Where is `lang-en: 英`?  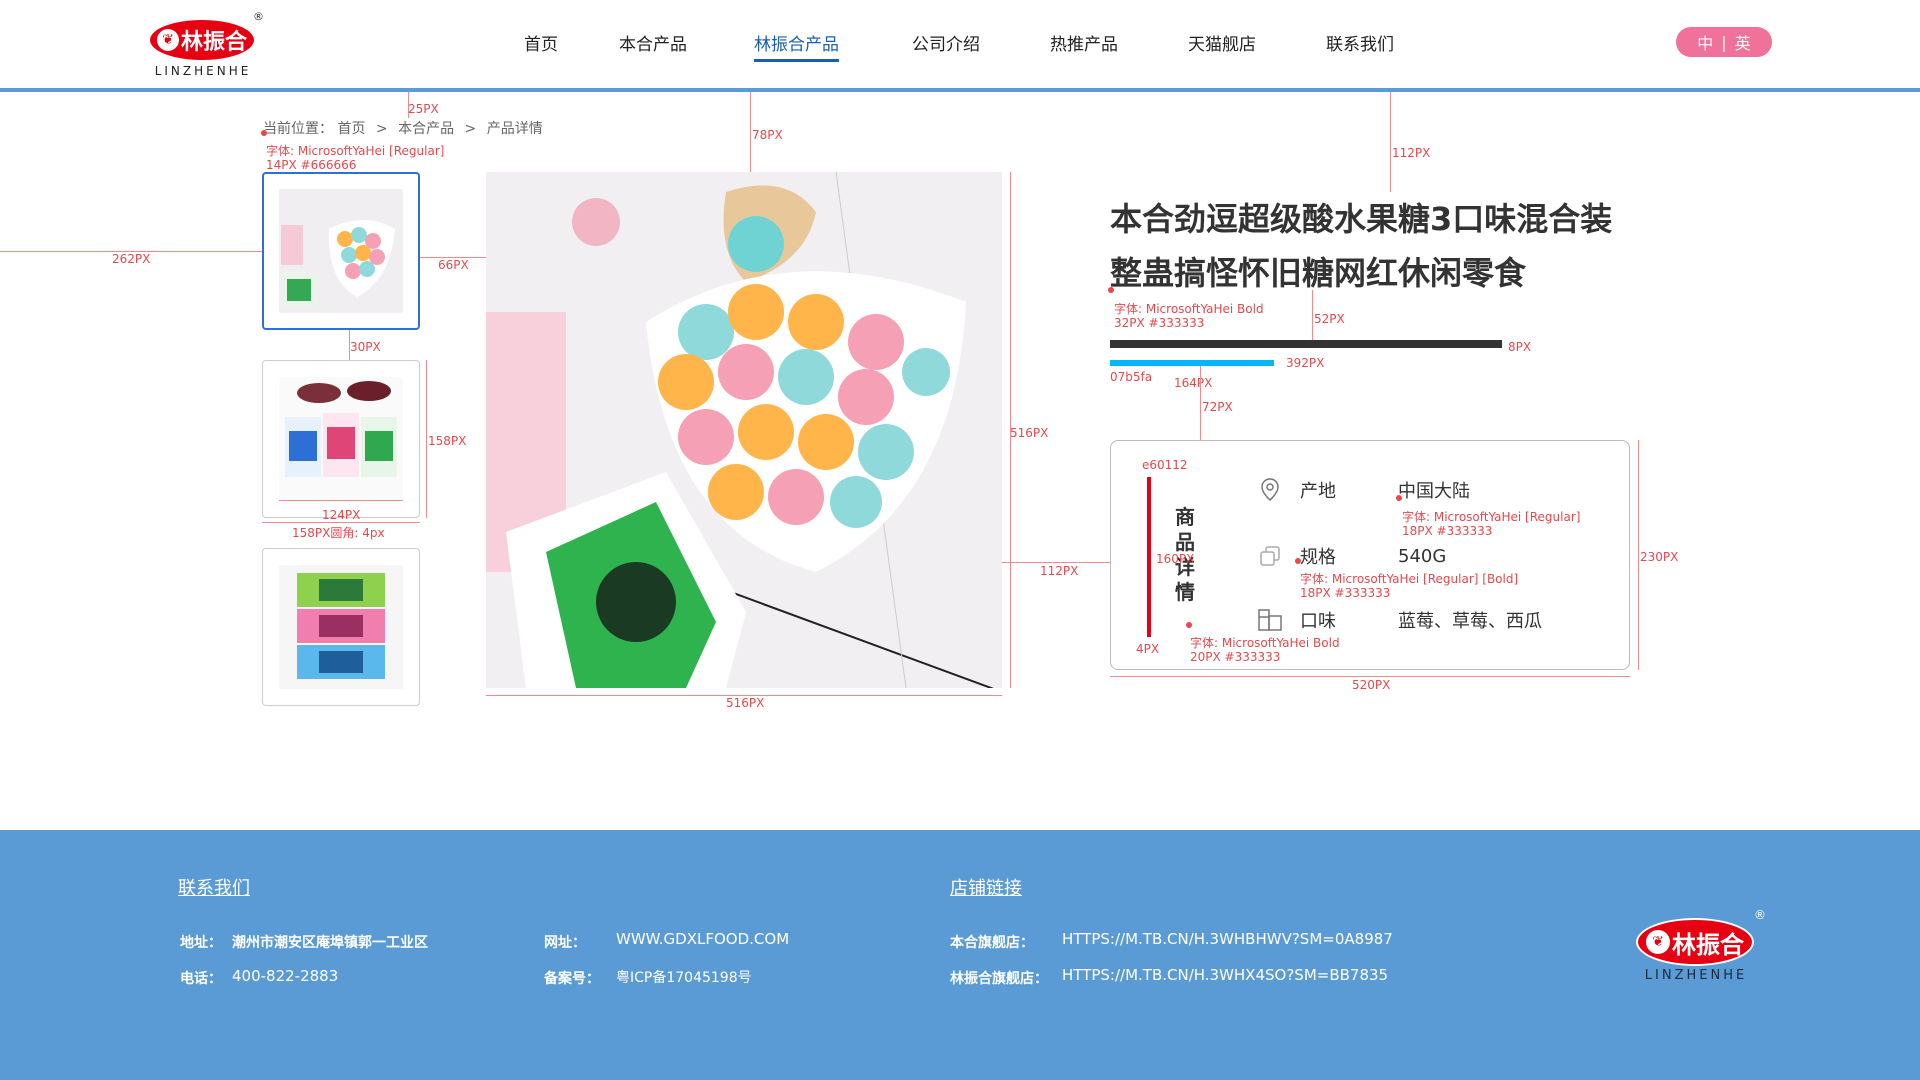
lang-en: 英 is located at coordinates (1743, 42).